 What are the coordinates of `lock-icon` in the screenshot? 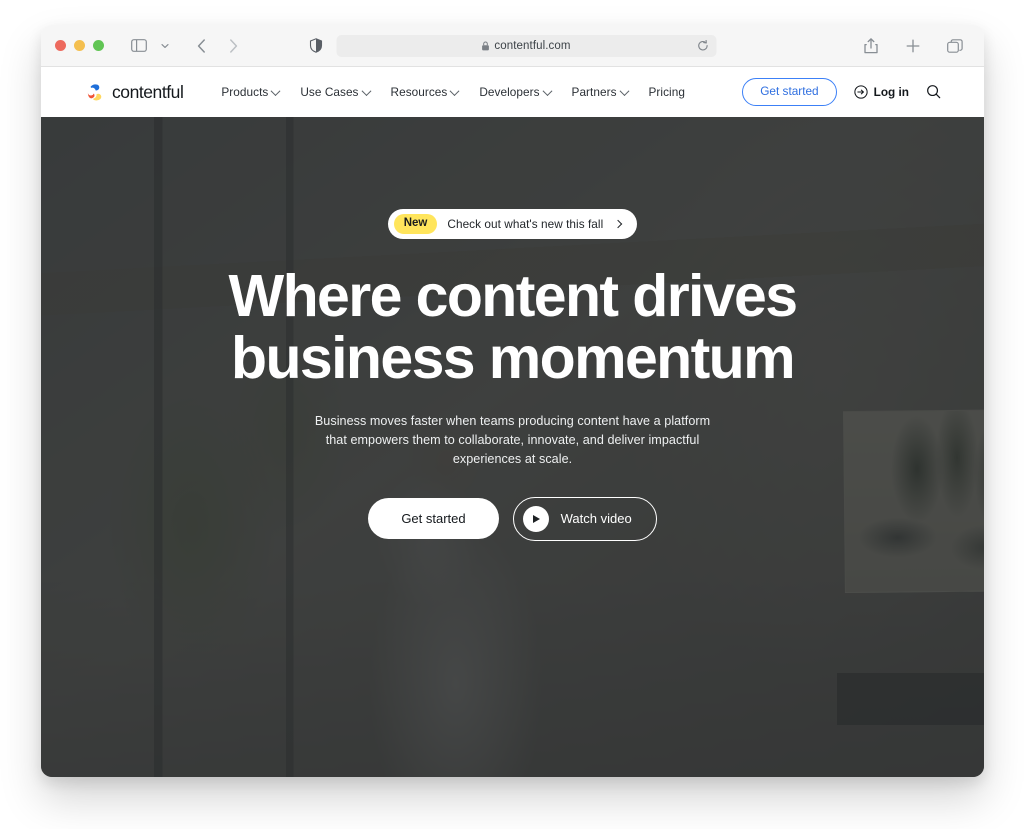 It's located at (485, 46).